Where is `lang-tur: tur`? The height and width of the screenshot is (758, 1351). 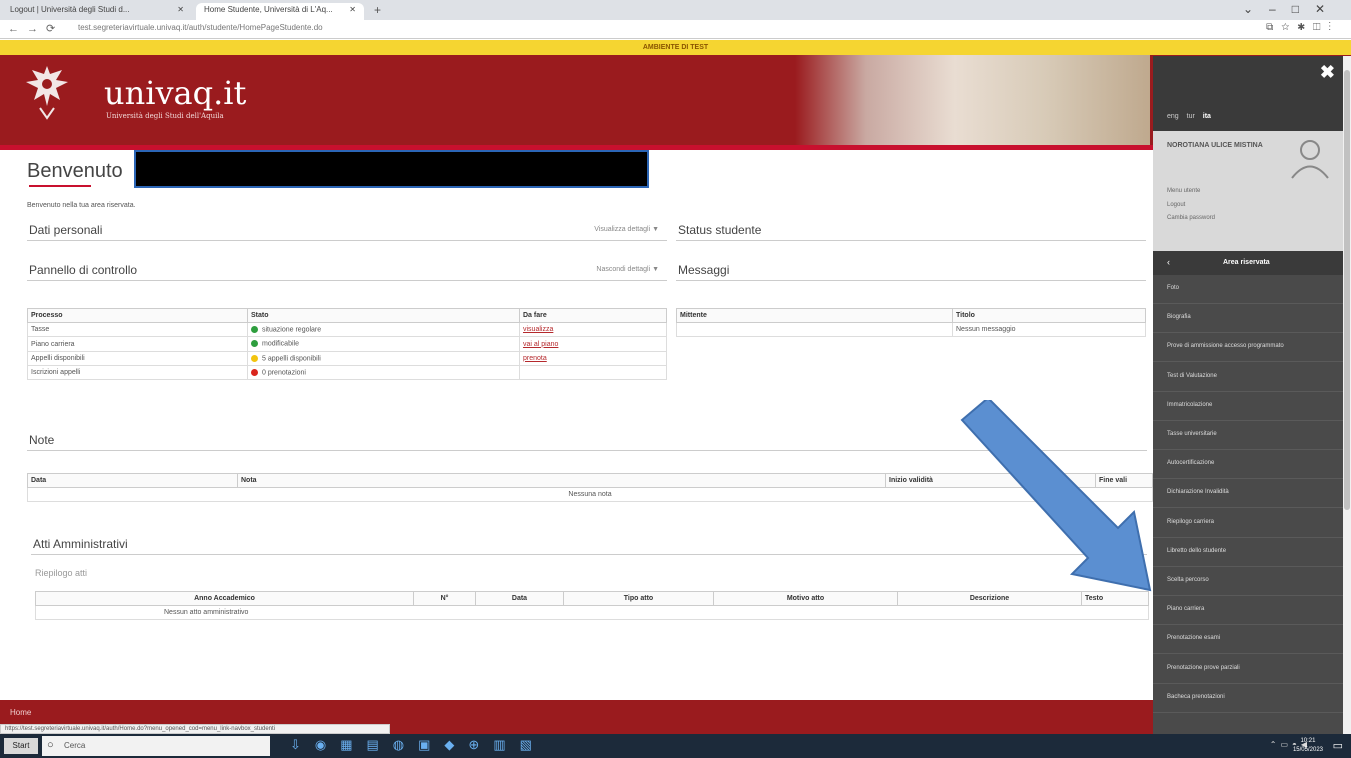 lang-tur: tur is located at coordinates (1191, 116).